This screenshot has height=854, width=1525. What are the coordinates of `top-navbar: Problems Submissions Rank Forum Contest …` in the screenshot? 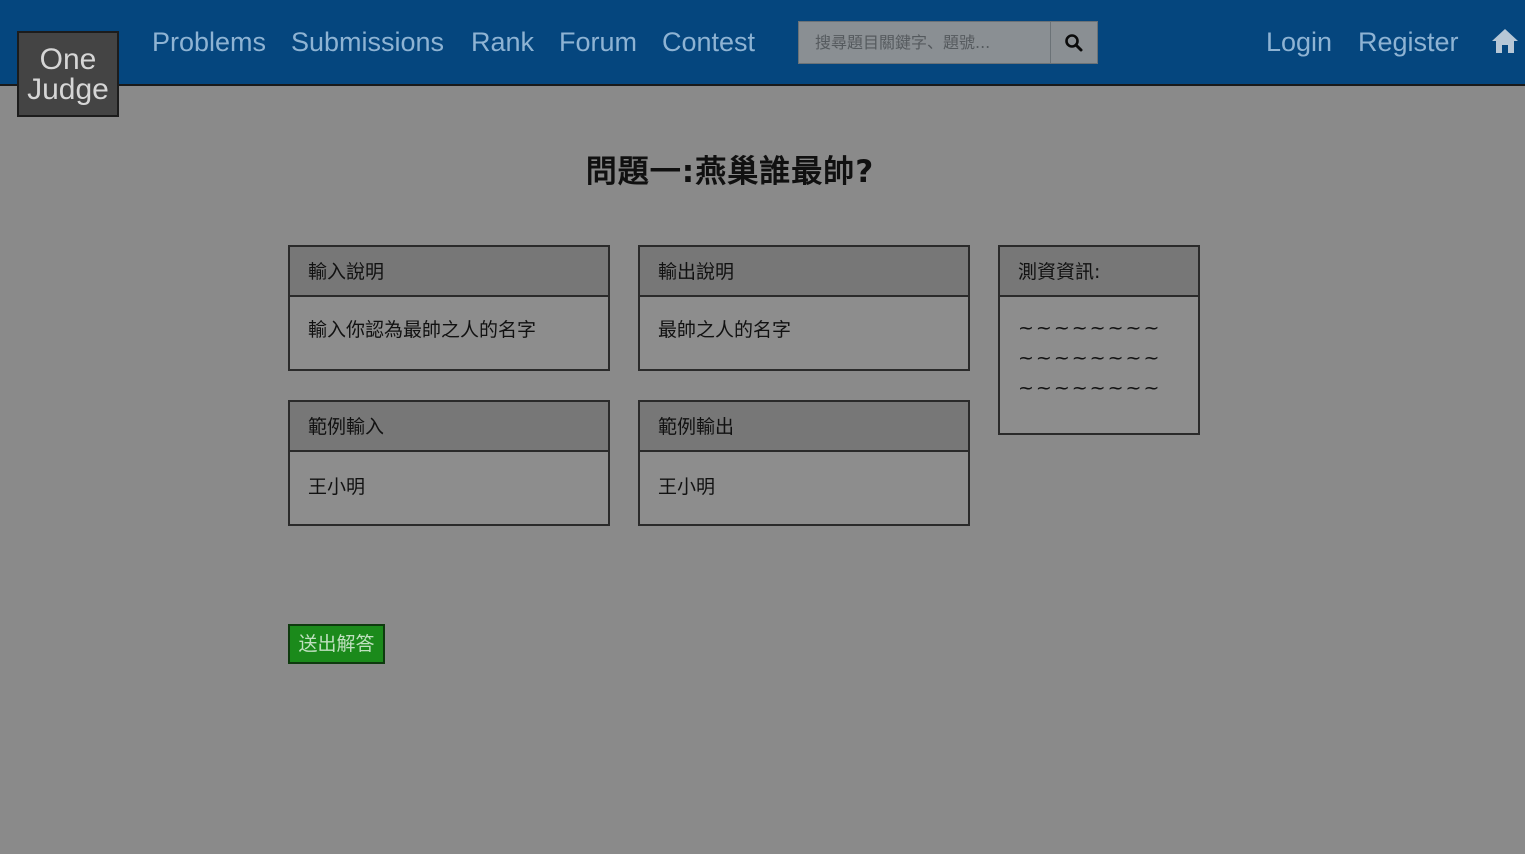 It's located at (762, 43).